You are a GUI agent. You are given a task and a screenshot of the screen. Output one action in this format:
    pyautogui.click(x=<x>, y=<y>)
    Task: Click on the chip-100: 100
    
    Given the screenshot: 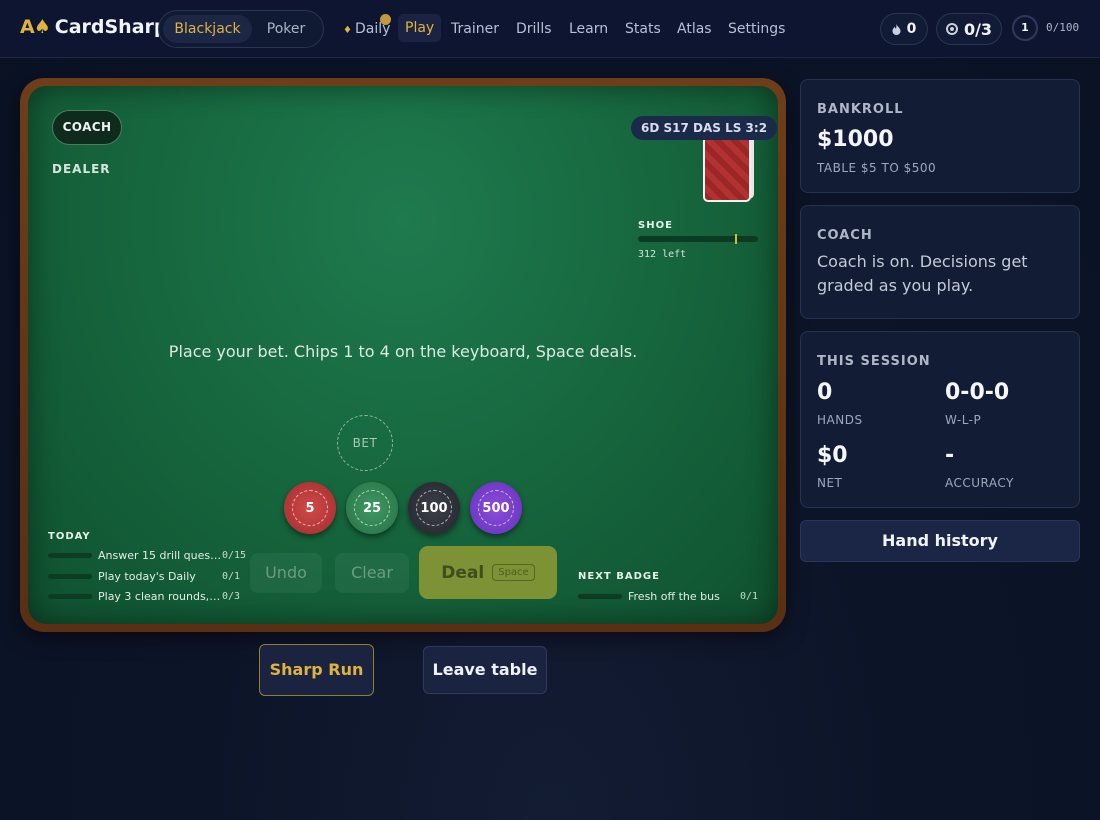 What is the action you would take?
    pyautogui.click(x=434, y=508)
    